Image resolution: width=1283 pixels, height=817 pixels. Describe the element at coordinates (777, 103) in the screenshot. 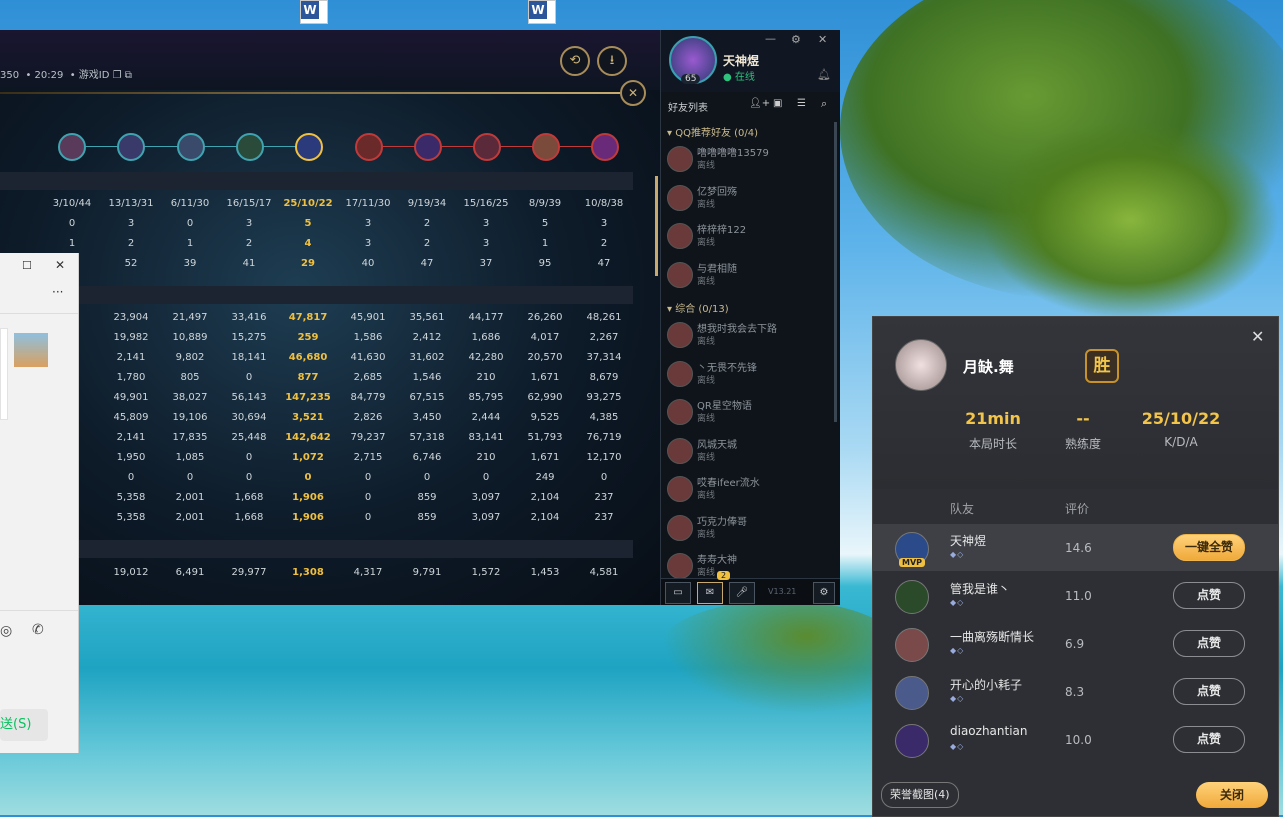

I see `folder-icon: ▣` at that location.